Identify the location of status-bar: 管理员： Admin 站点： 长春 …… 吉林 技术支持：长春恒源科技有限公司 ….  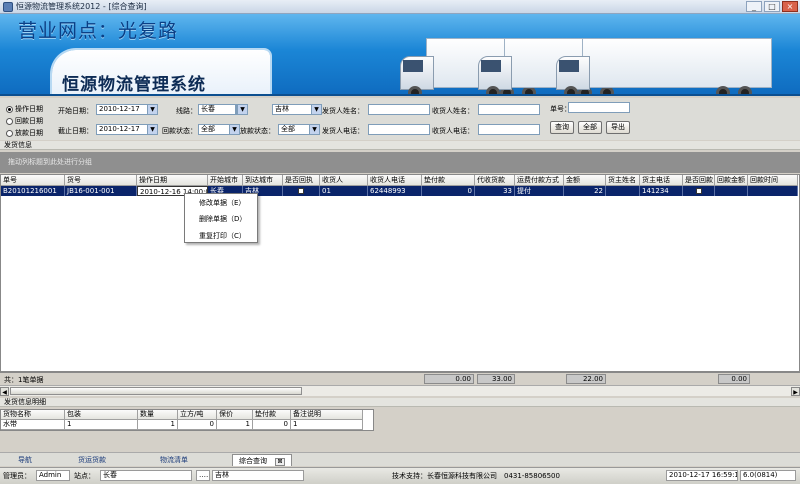
(400, 475).